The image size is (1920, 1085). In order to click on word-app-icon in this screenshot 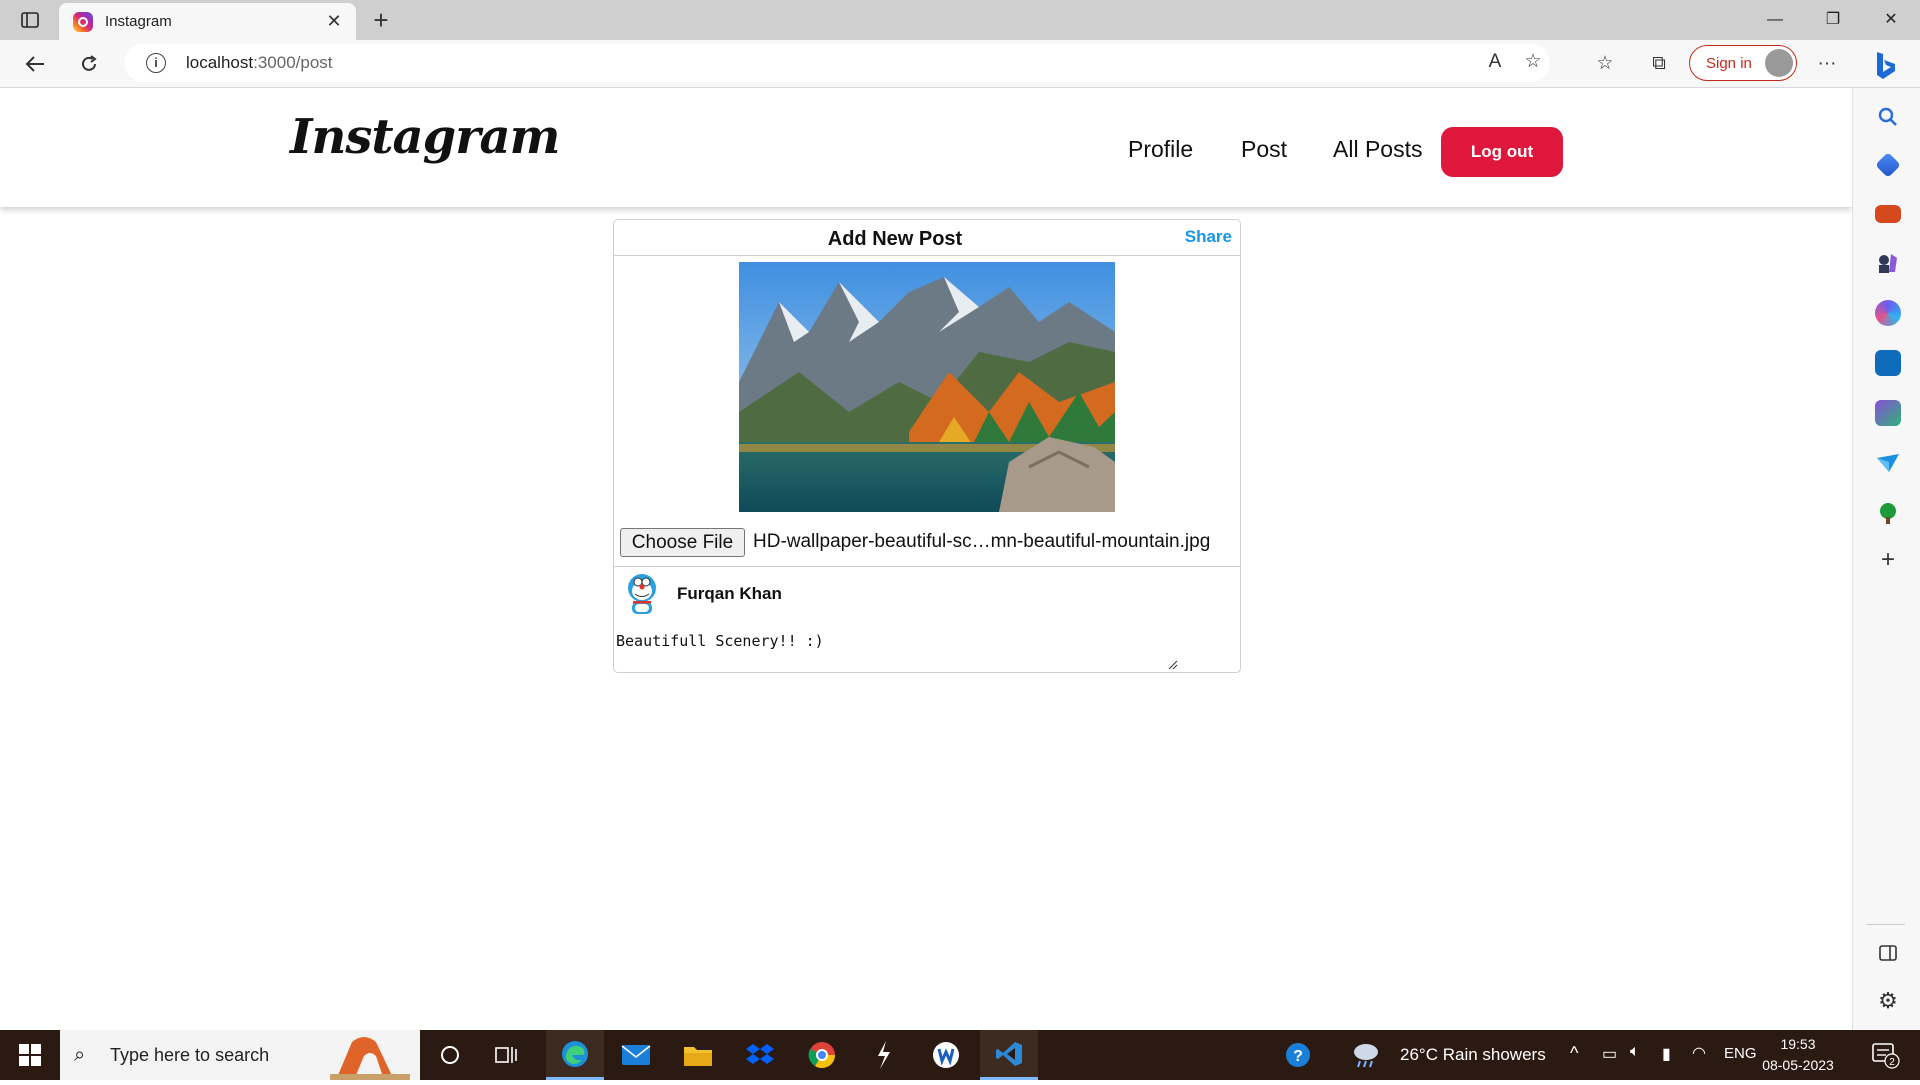, I will do `click(946, 1055)`.